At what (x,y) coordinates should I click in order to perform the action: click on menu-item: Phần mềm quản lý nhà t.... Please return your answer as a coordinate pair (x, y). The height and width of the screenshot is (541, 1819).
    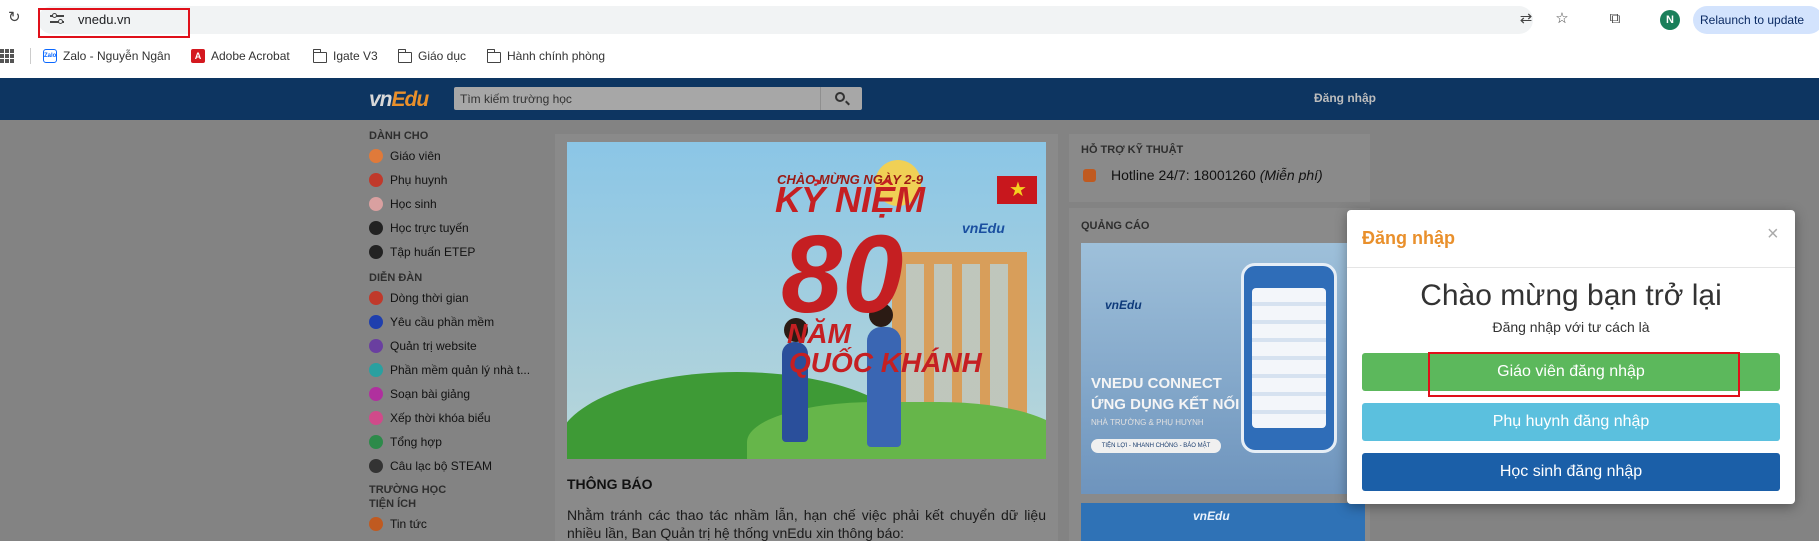
    Looking at the image, I should click on (459, 370).